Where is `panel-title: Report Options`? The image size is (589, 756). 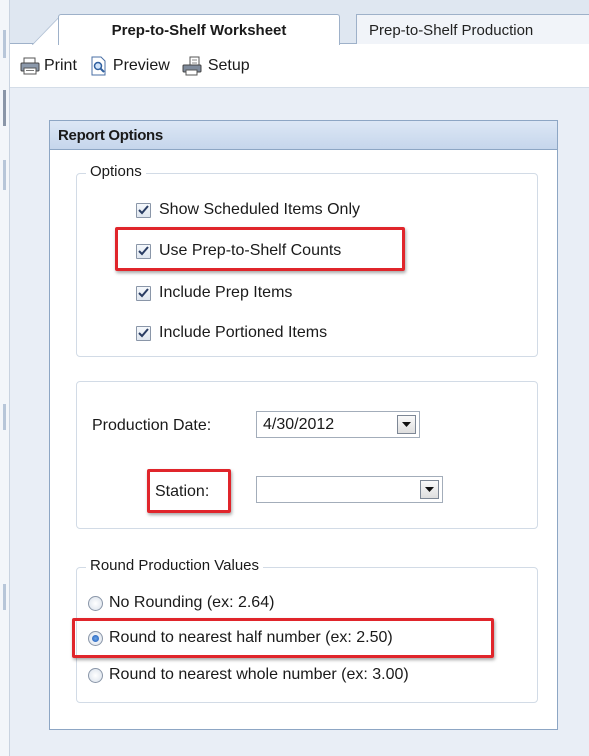
panel-title: Report Options is located at coordinates (303, 135).